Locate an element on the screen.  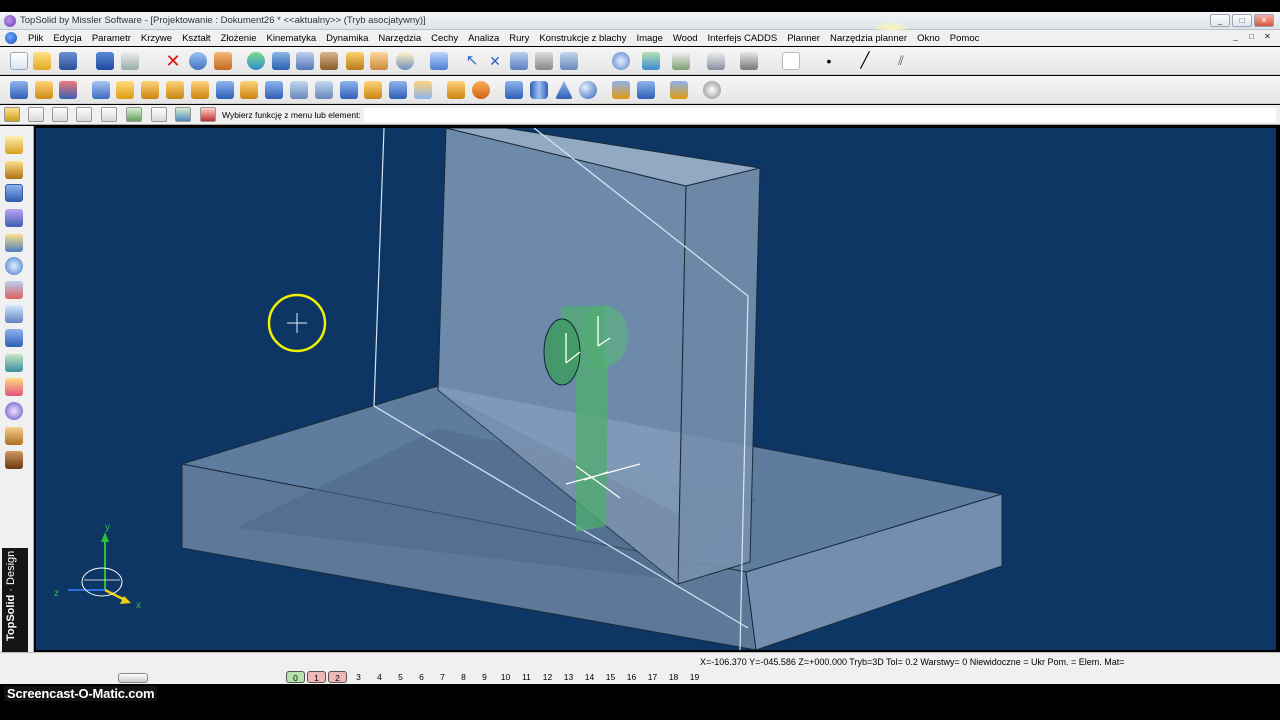
layers-icon is located at coordinates (681, 61).